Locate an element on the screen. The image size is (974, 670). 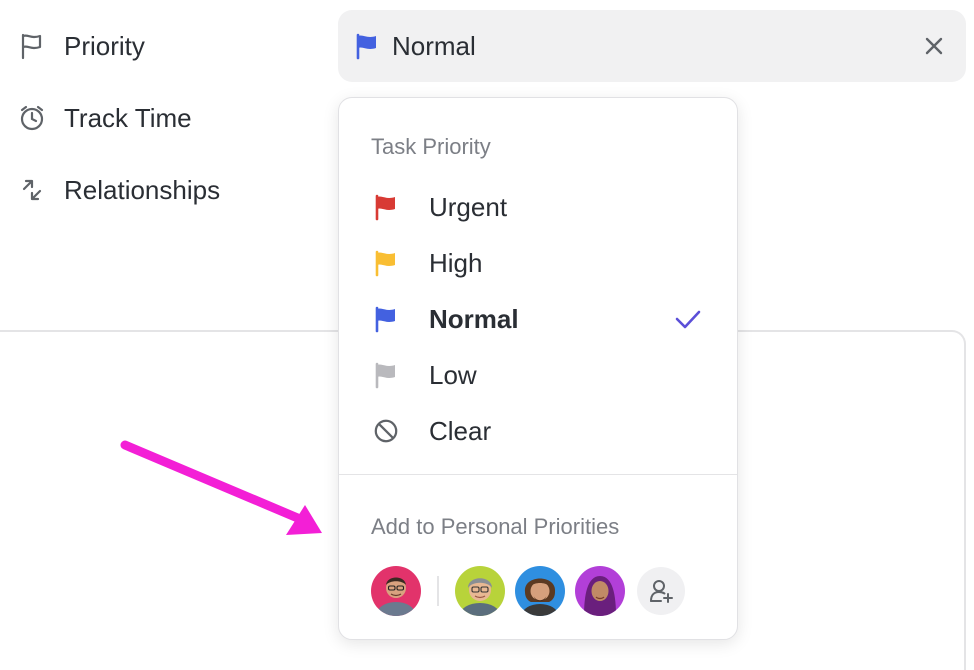
ban-icon is located at coordinates (386, 431).